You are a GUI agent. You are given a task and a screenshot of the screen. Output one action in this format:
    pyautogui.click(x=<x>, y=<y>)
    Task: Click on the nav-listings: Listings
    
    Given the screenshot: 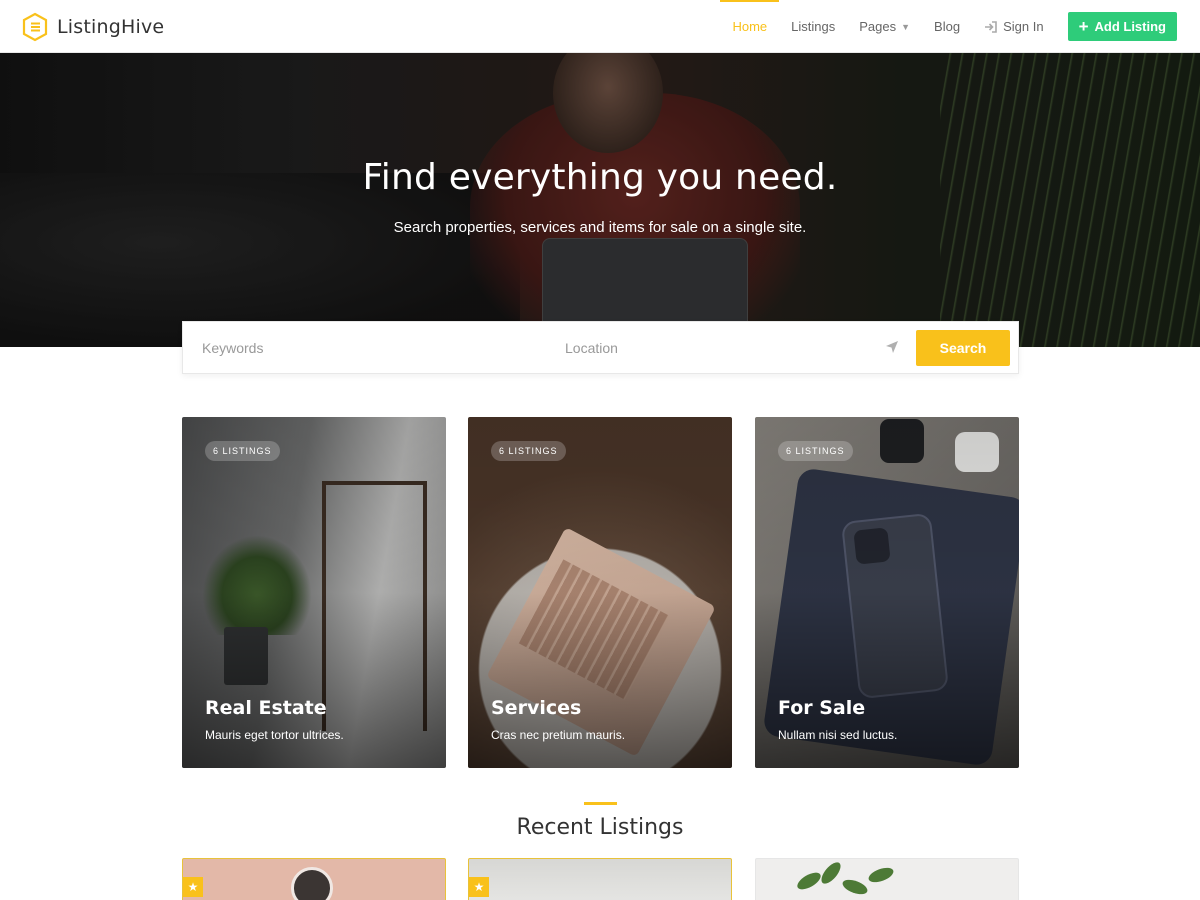 What is the action you would take?
    pyautogui.click(x=813, y=26)
    